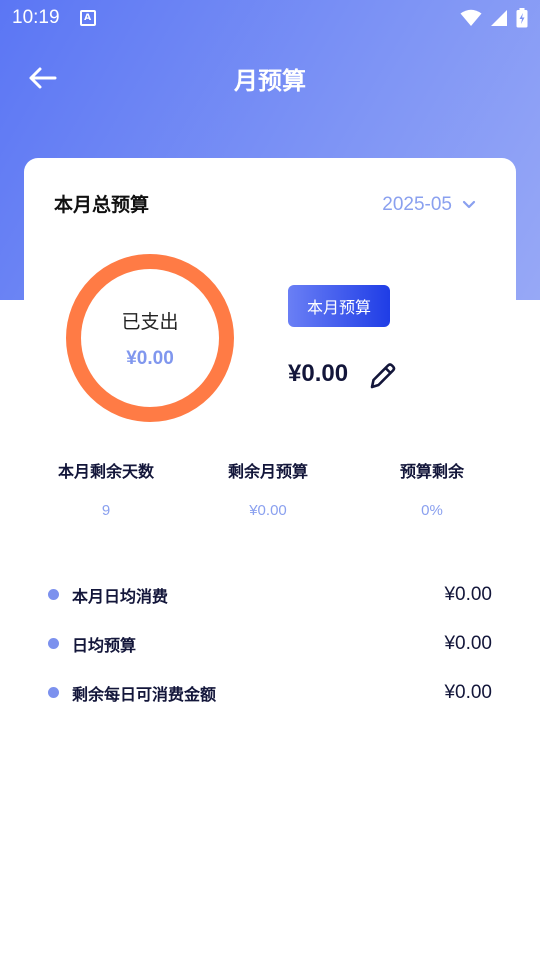  Describe the element at coordinates (105, 471) in the screenshot. I see `stat-label: 本月剩余天数` at that location.